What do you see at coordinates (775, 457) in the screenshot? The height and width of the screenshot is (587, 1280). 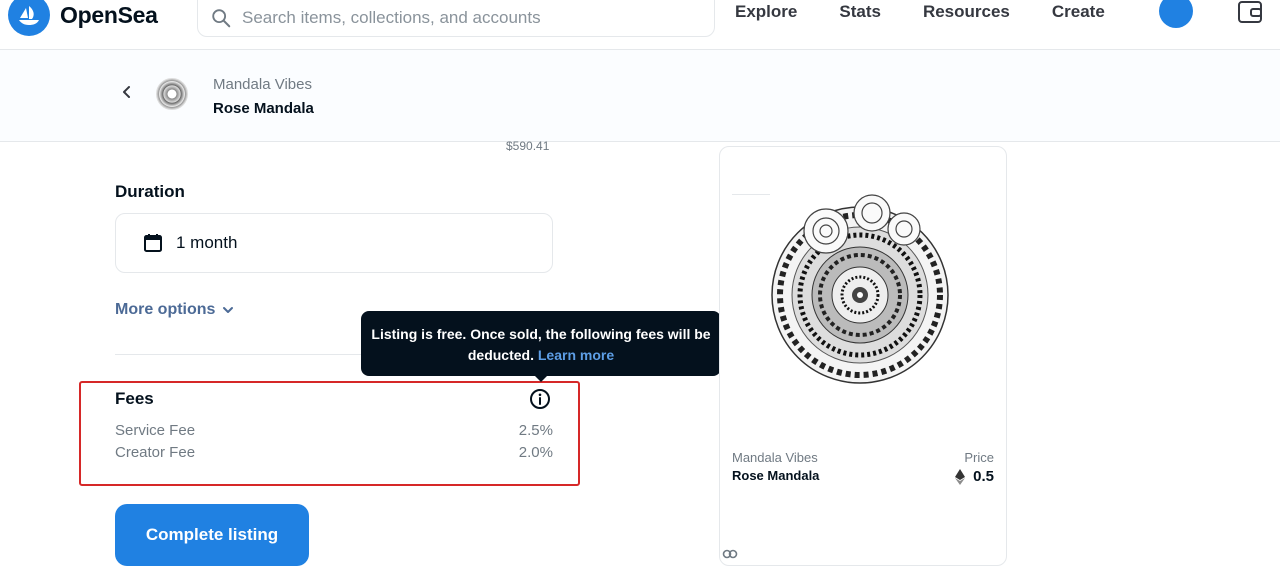 I see `card-collection-name: Mandala Vibes` at bounding box center [775, 457].